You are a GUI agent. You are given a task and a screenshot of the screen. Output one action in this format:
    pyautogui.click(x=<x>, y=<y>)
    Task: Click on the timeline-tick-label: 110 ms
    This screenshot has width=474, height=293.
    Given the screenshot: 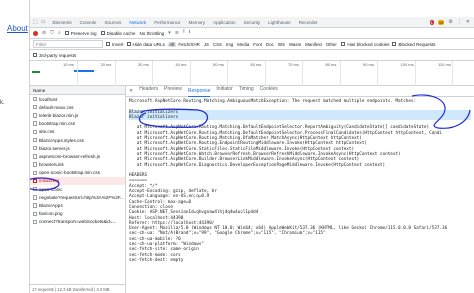 What is the action you would take?
    pyautogui.click(x=444, y=64)
    